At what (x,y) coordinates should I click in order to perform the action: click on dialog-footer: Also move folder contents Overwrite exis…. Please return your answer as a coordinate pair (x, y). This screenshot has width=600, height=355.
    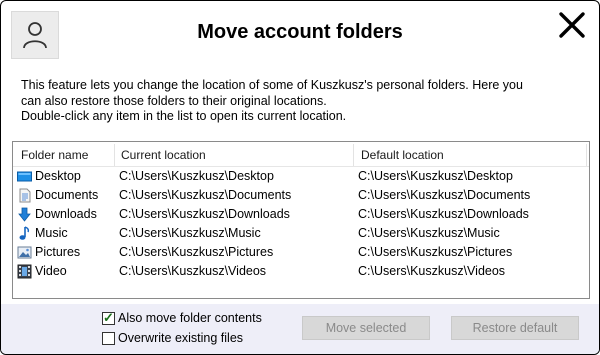
    Looking at the image, I should click on (300, 329).